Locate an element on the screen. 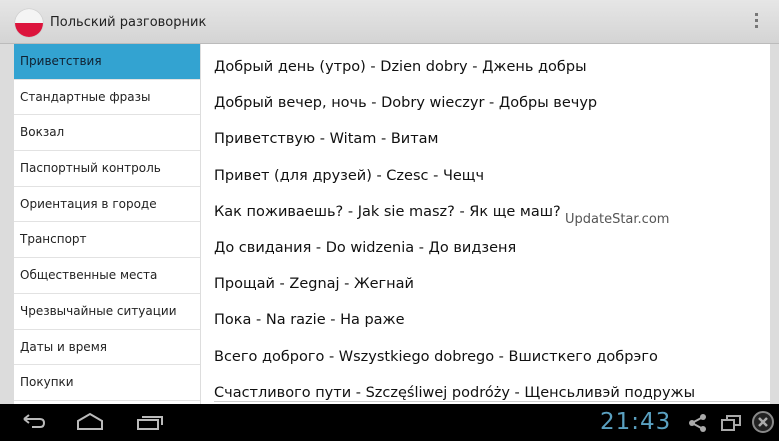 The width and height of the screenshot is (779, 441). windows-icon is located at coordinates (731, 423).